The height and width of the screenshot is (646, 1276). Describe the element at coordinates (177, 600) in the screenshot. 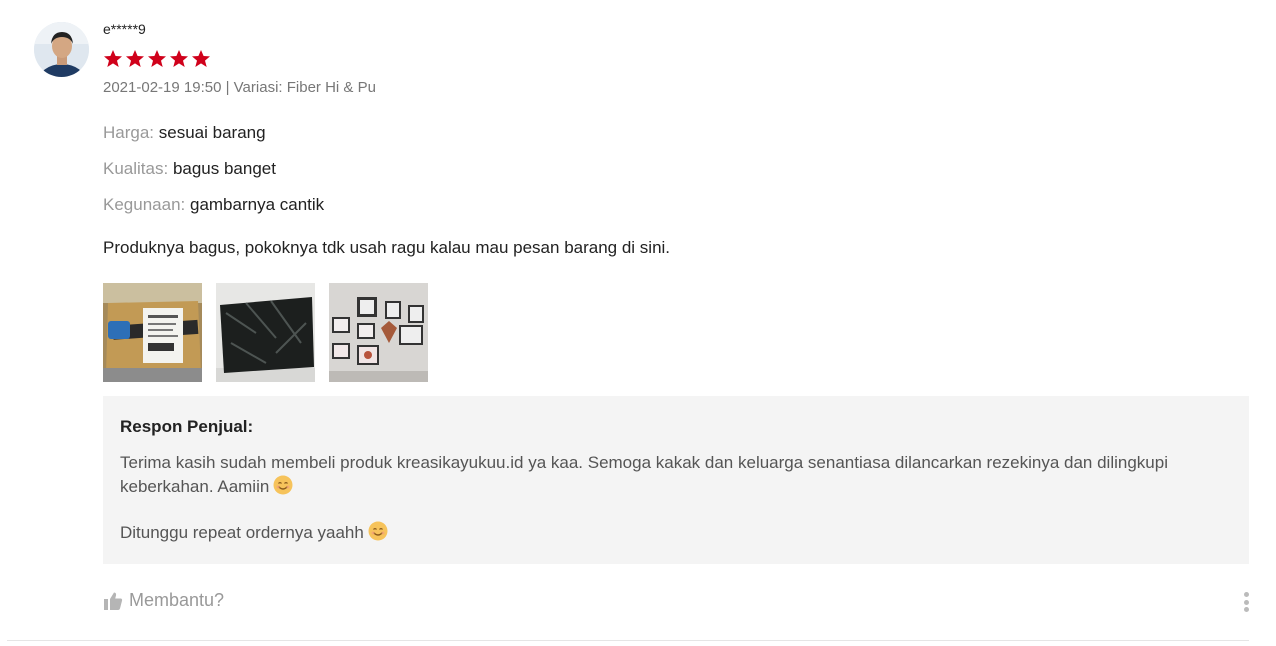

I see `helpful-label: Membantu?` at that location.